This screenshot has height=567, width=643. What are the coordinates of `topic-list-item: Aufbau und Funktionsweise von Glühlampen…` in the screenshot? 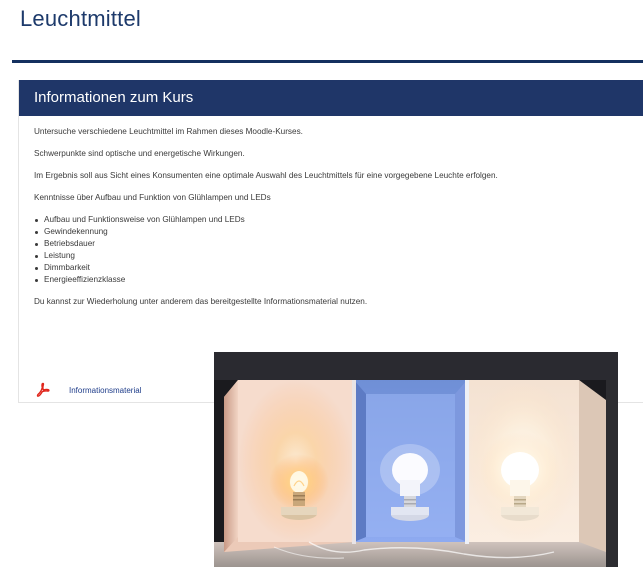 It's located at (331, 220).